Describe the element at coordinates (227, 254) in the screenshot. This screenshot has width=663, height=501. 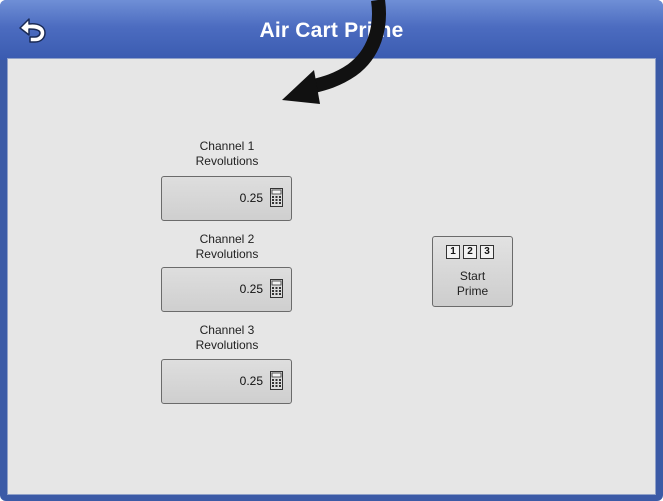
I see `channel-2-label-line2: Revolutions` at that location.